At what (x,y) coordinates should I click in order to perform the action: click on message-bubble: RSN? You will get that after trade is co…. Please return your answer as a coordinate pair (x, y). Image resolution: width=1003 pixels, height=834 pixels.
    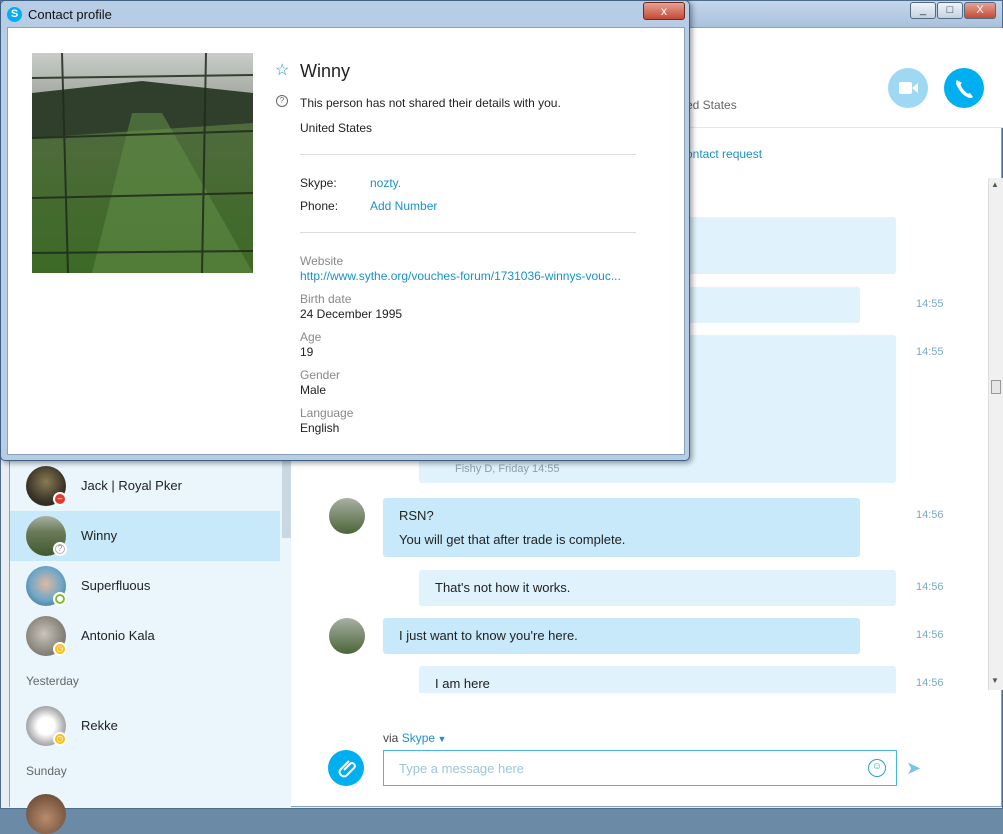
    Looking at the image, I should click on (621, 527).